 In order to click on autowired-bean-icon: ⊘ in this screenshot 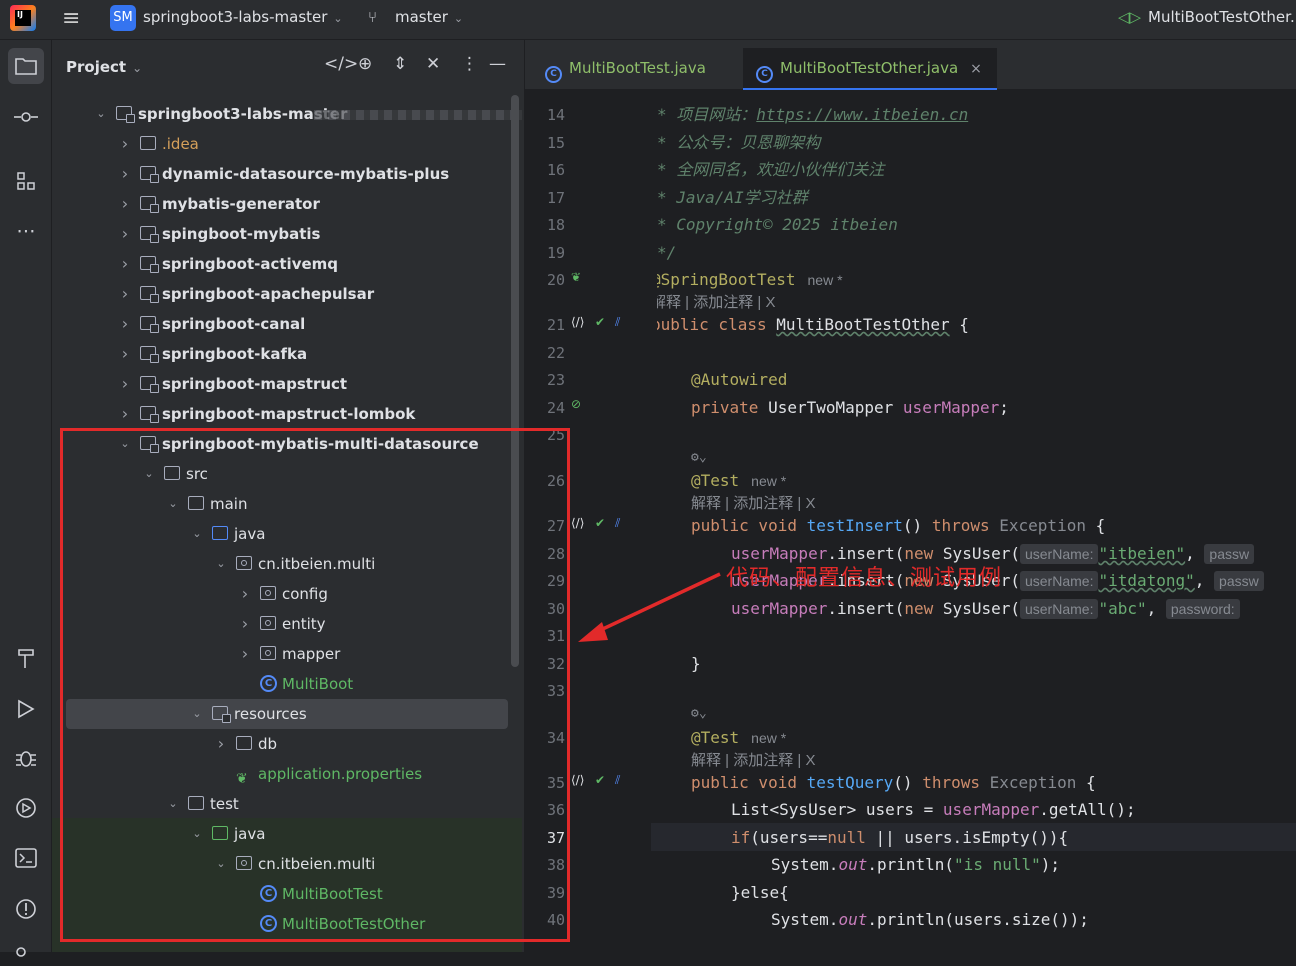, I will do `click(576, 404)`.